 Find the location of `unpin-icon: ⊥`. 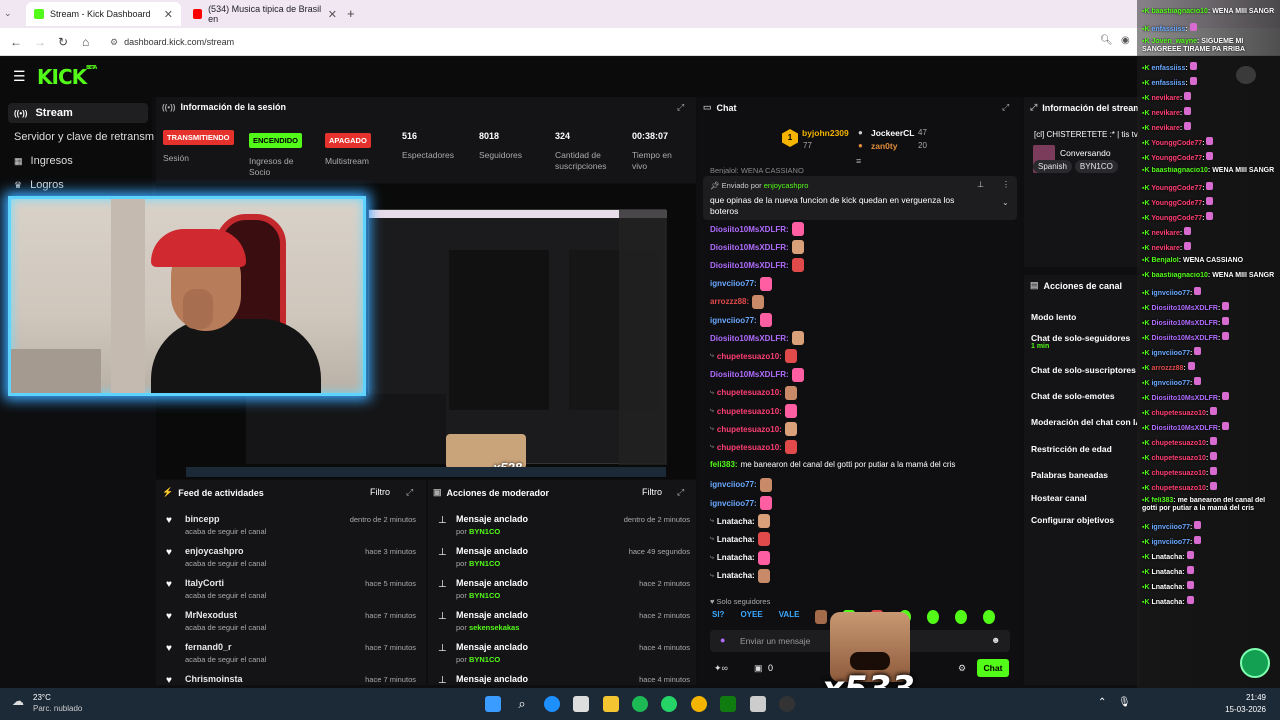

unpin-icon: ⊥ is located at coordinates (980, 184).